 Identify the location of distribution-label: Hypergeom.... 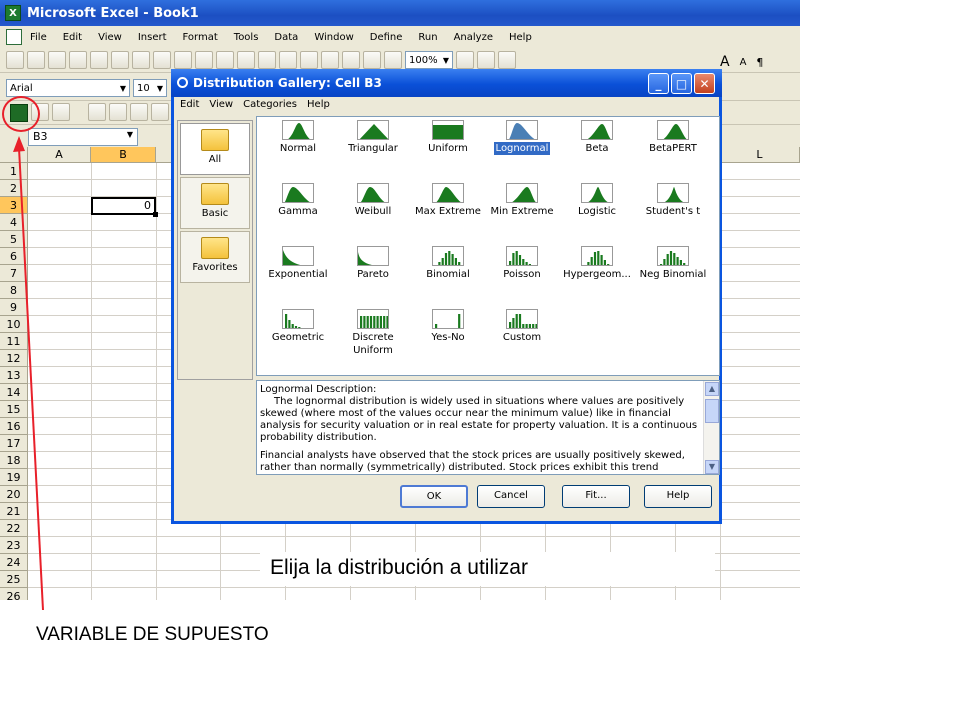
(597, 274).